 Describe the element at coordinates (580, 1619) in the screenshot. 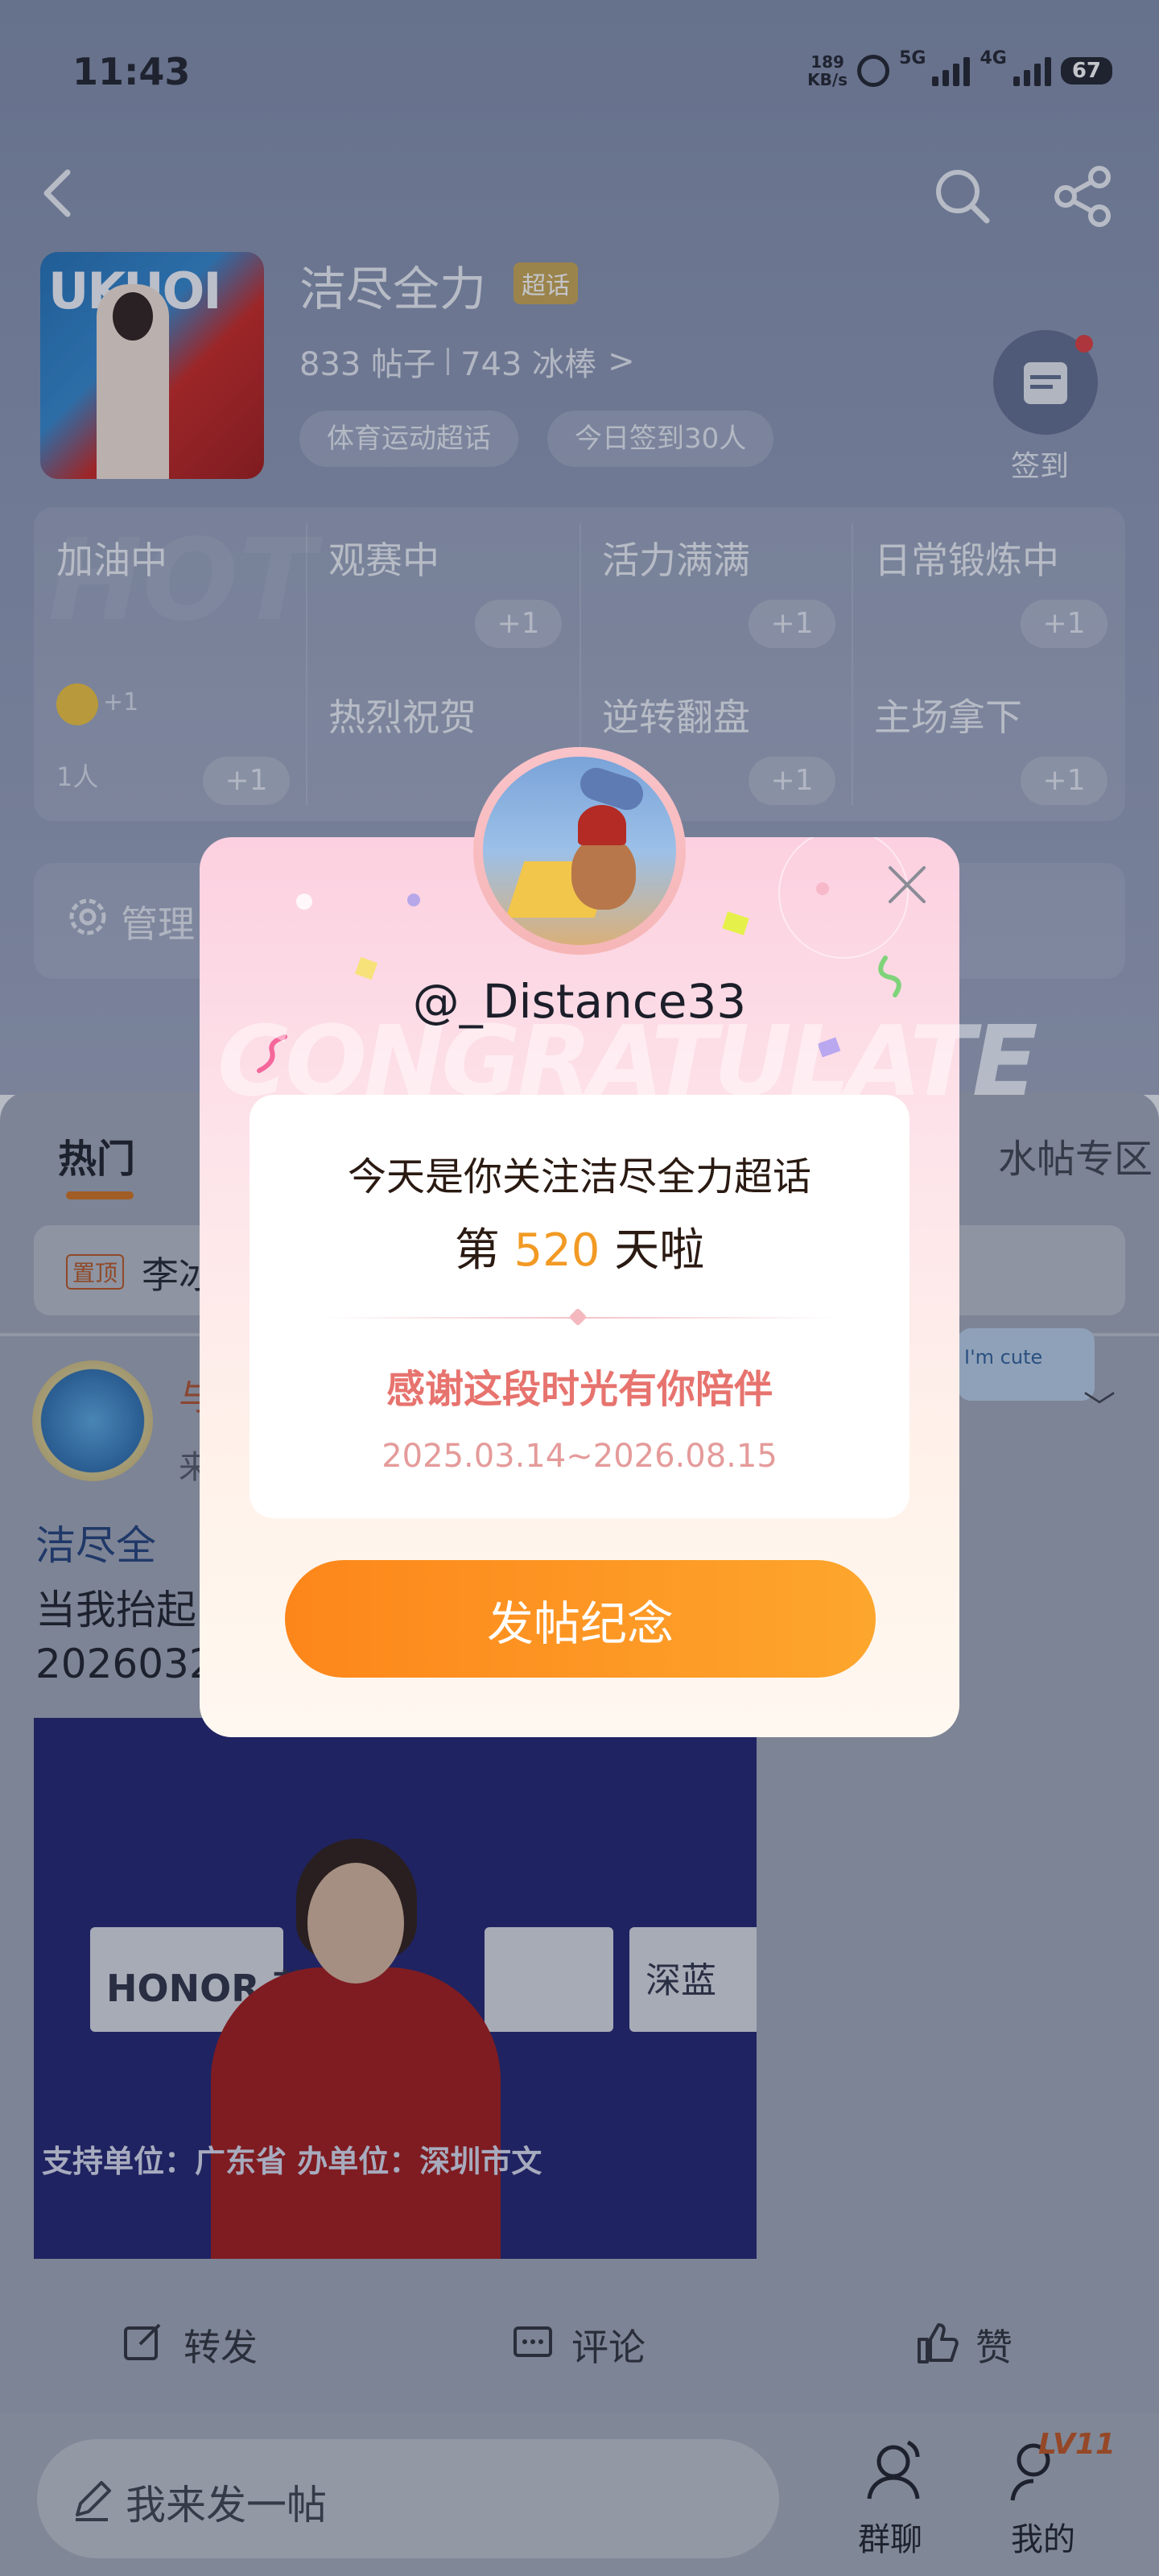

I see `post-memorial-label: 发帖纪念` at that location.